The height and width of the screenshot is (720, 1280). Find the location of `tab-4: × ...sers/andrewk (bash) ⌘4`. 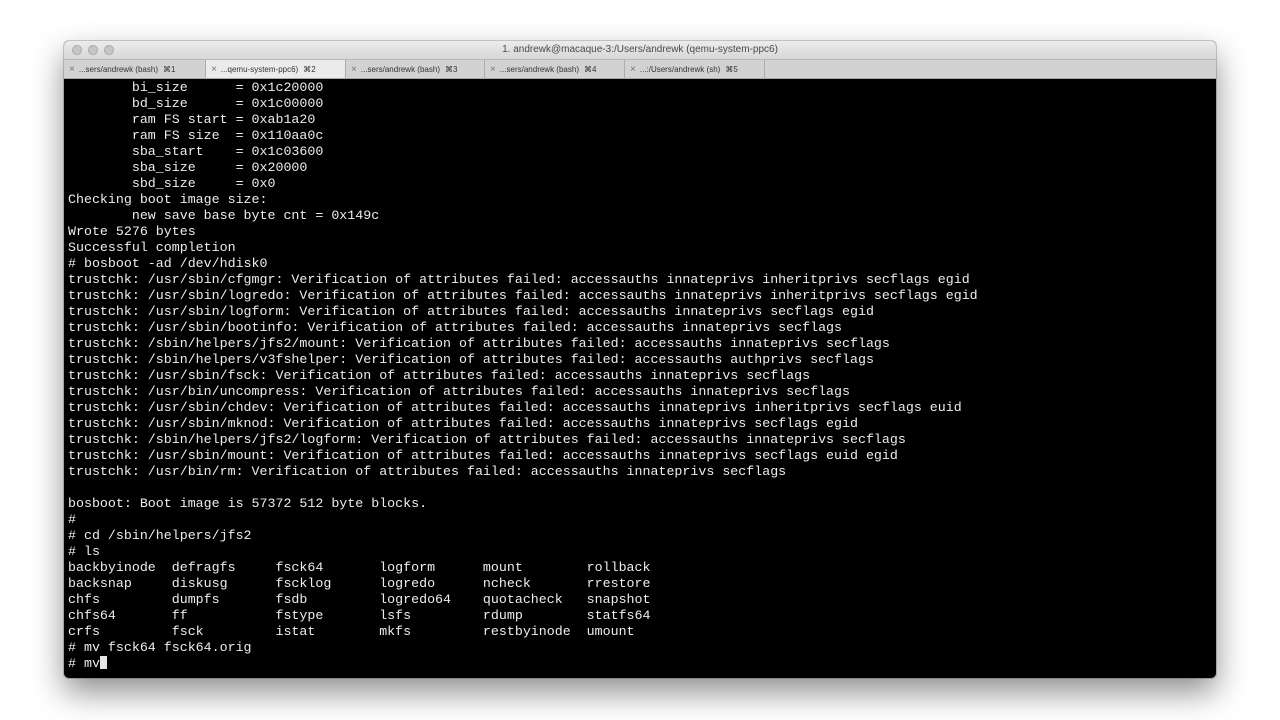

tab-4: × ...sers/andrewk (bash) ⌘4 is located at coordinates (555, 69).